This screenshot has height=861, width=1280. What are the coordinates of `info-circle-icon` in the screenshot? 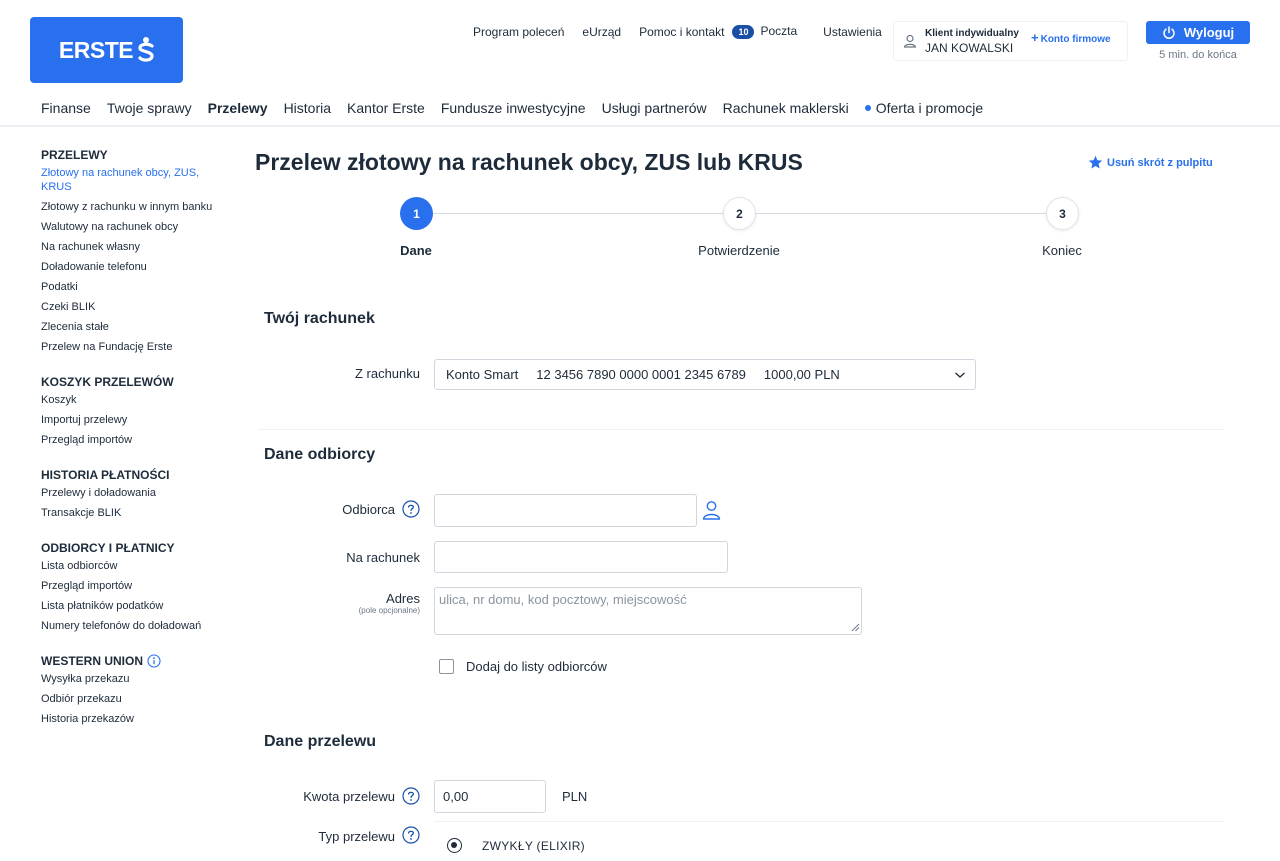 It's located at (154, 661).